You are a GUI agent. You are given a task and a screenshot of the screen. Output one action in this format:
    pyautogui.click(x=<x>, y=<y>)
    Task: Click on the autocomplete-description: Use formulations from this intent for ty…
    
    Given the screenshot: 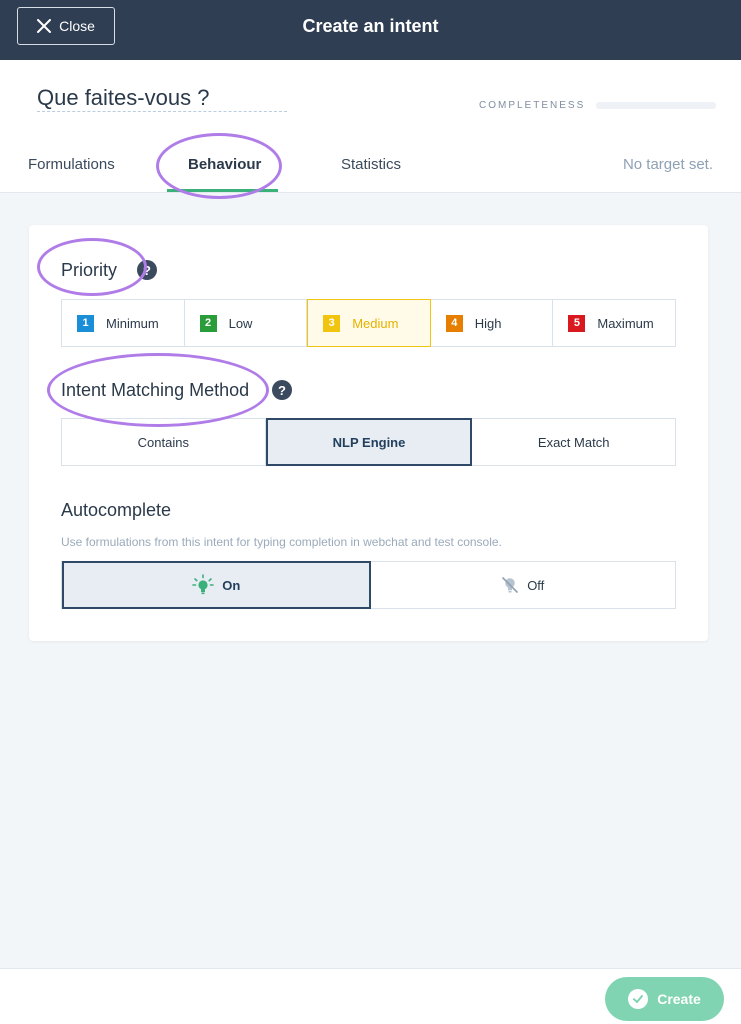 What is the action you would take?
    pyautogui.click(x=281, y=542)
    